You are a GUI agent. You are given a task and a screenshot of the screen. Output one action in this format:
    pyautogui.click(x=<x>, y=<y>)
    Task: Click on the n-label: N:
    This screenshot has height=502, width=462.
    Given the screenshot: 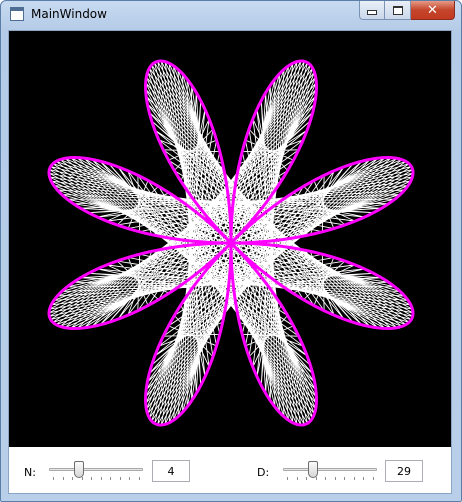 What is the action you would take?
    pyautogui.click(x=30, y=472)
    